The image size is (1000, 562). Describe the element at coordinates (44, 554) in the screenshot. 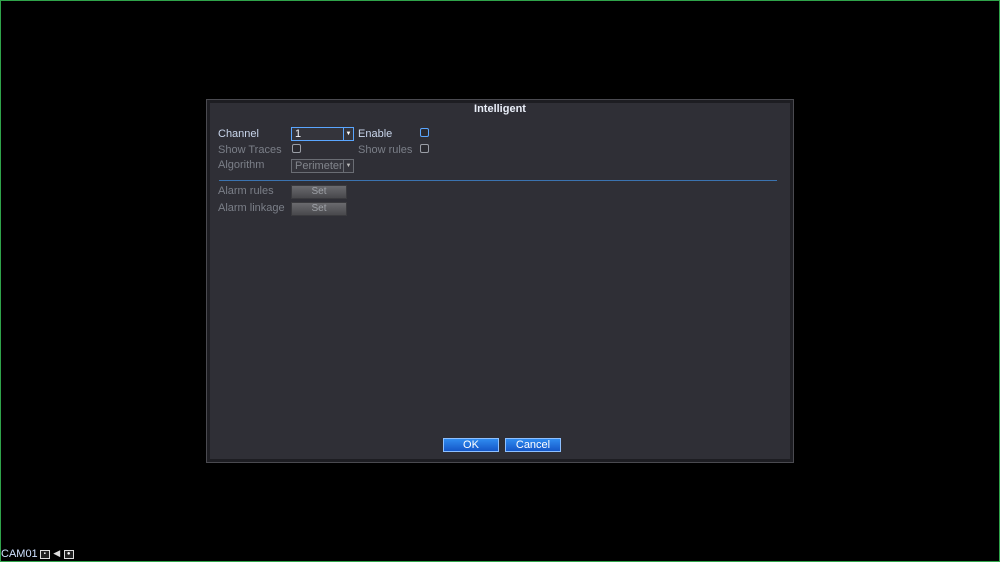

I see `recording-icon: ▪` at that location.